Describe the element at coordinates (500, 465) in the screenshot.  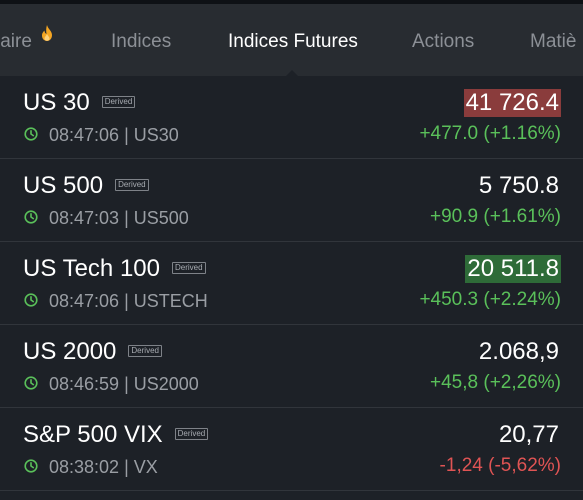
I see `instrument-change: -1,24 (-5,62%)` at that location.